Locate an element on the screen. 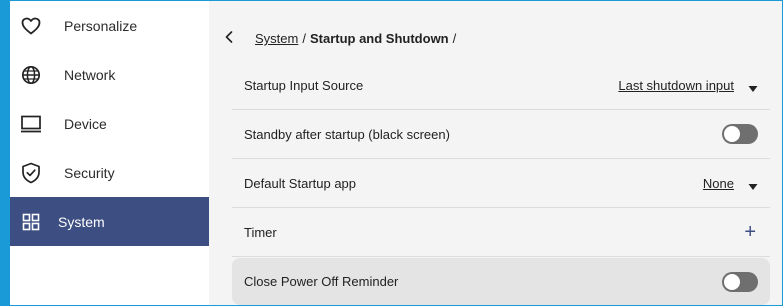 This screenshot has width=783, height=306. timer-label: Timer is located at coordinates (260, 232).